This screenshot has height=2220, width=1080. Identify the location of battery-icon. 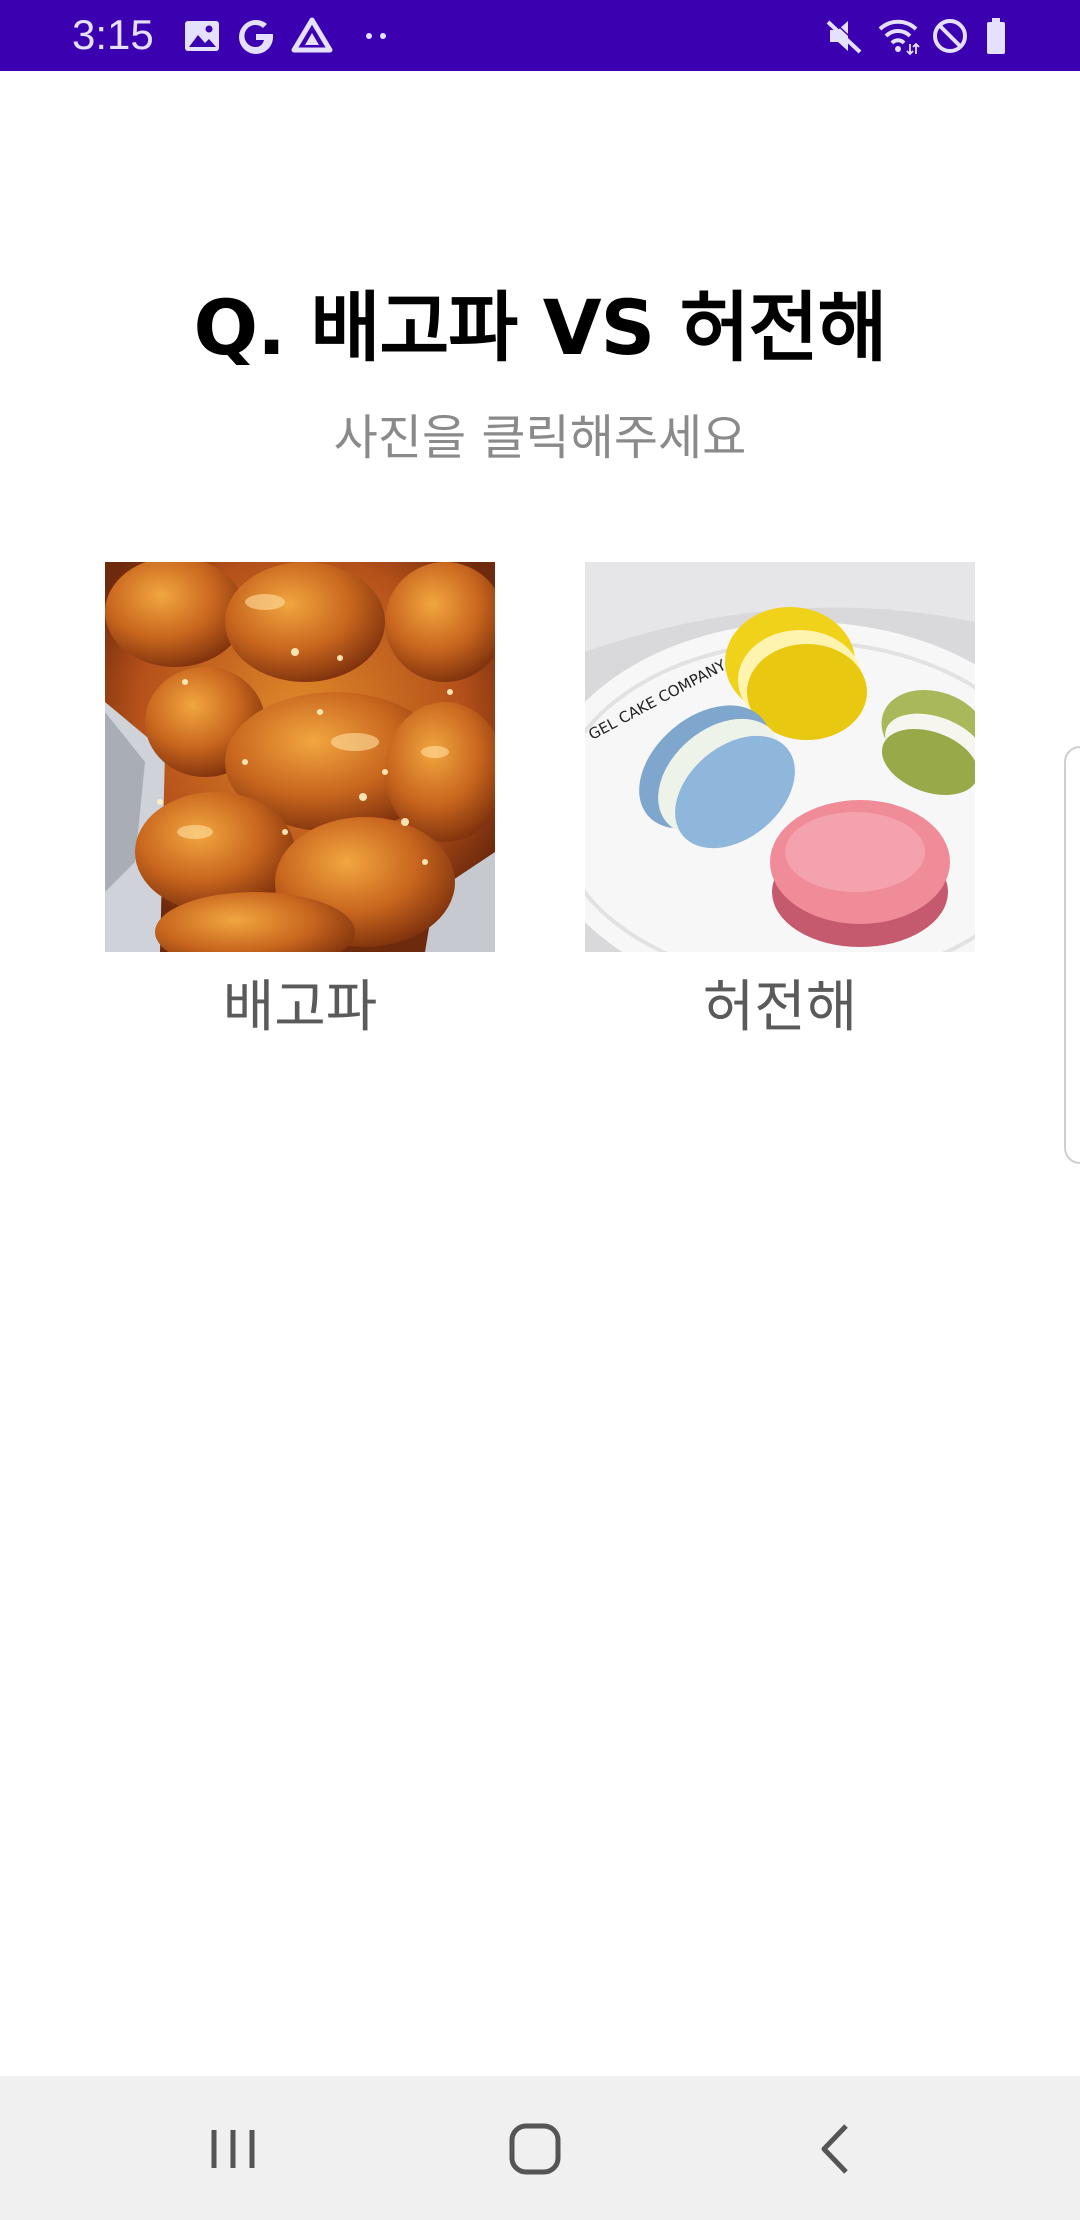
(996, 36).